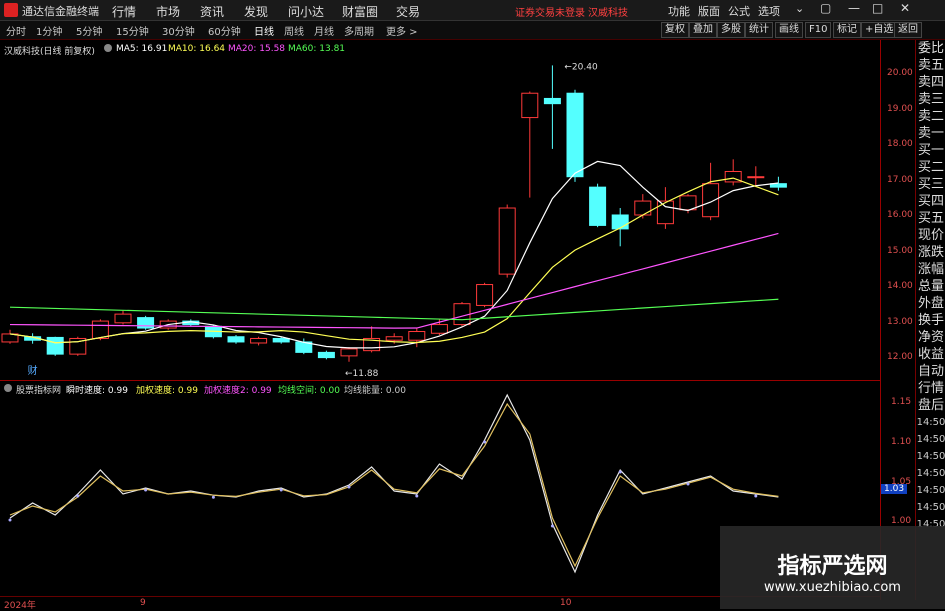 The image size is (945, 611). I want to click on menu-item-assistant: 问小达, so click(306, 11).